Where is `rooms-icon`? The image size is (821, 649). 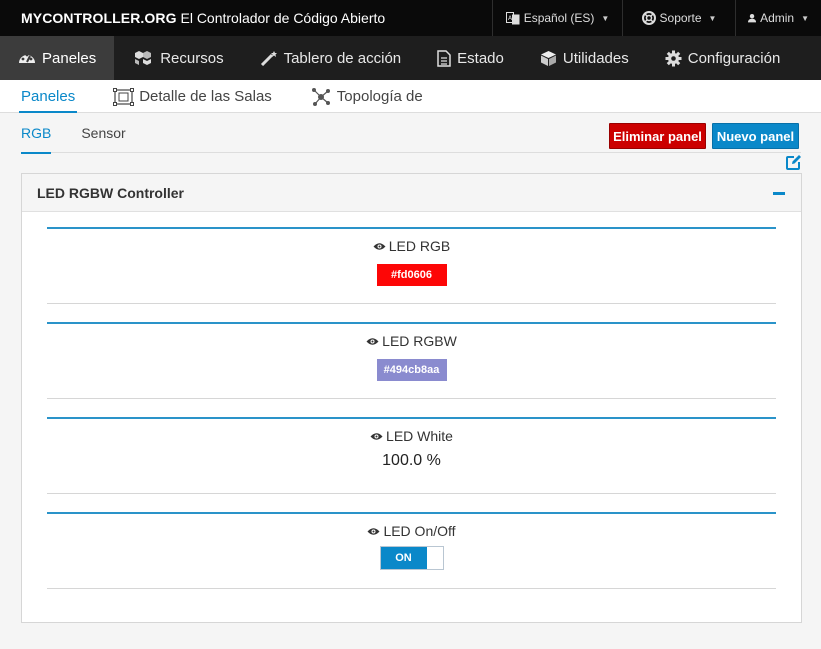
rooms-icon is located at coordinates (124, 96).